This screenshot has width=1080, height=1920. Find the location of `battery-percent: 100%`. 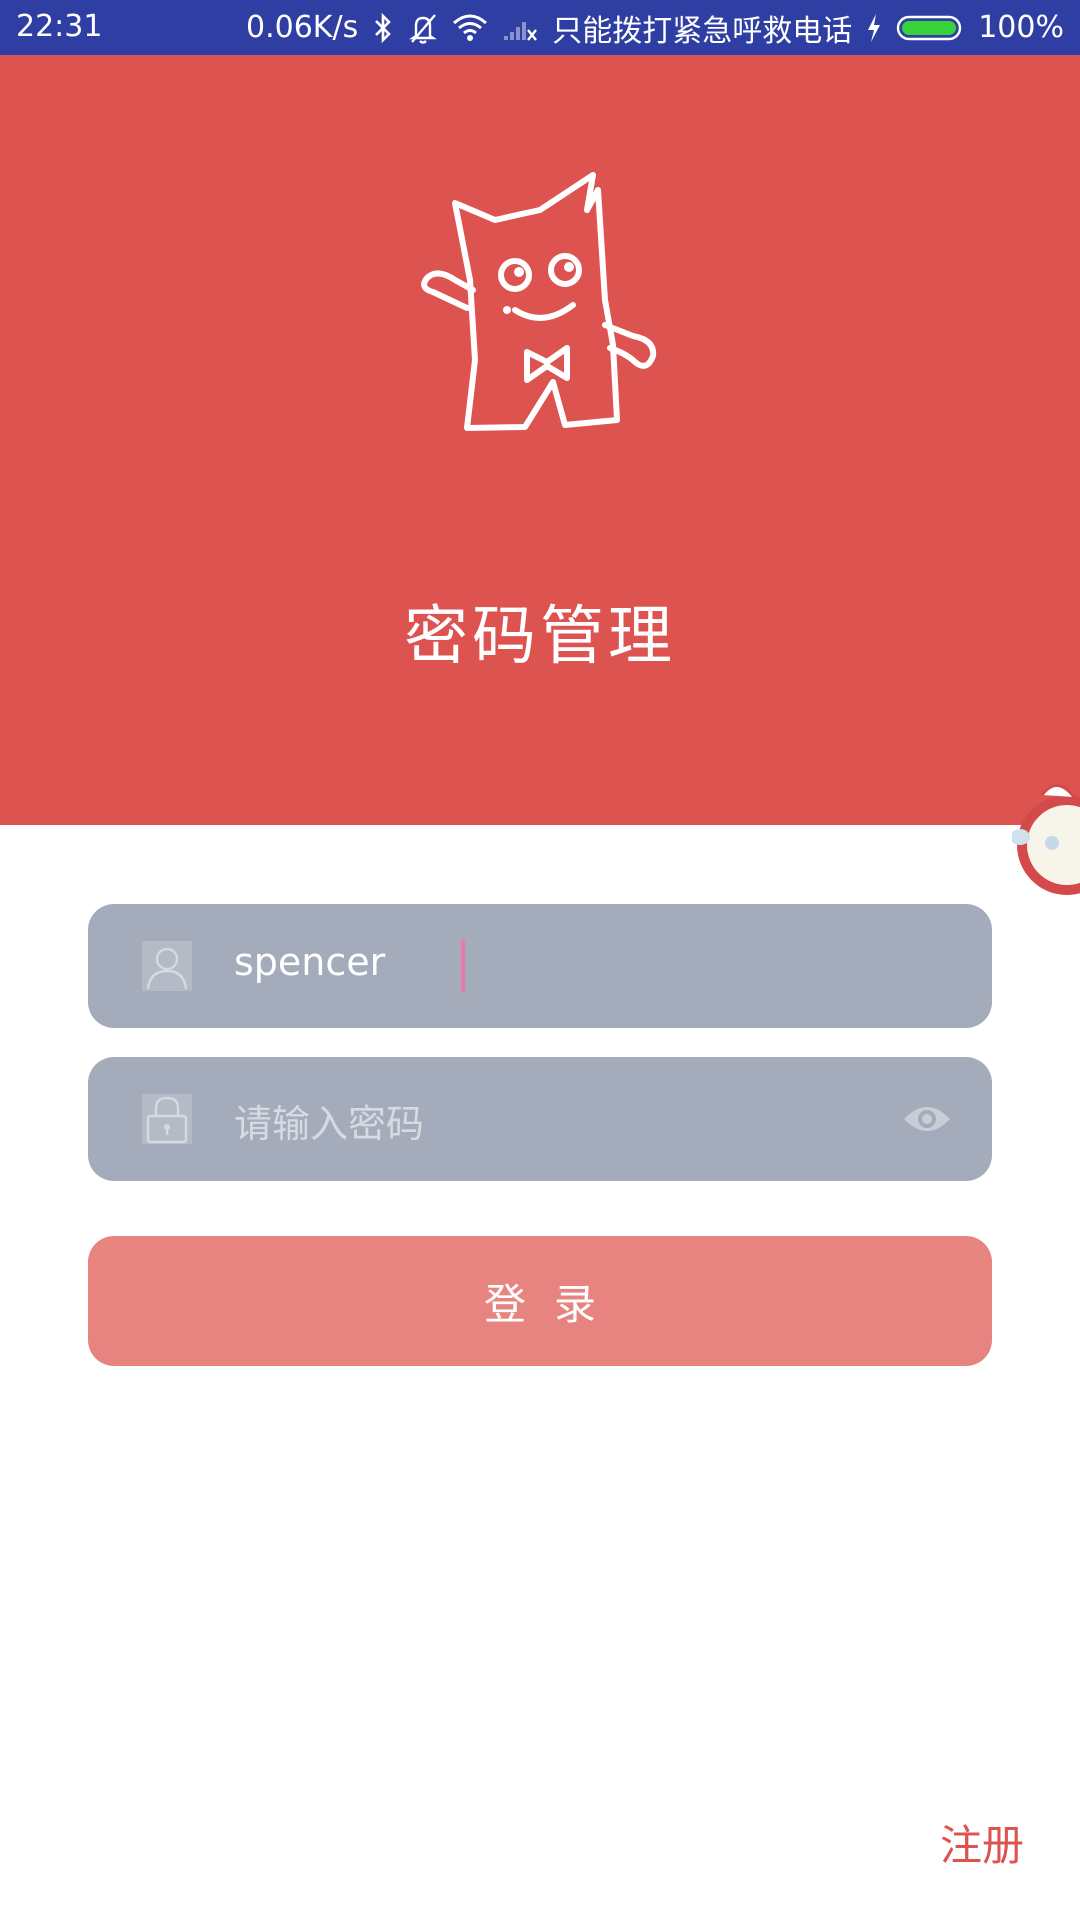

battery-percent: 100% is located at coordinates (1021, 27).